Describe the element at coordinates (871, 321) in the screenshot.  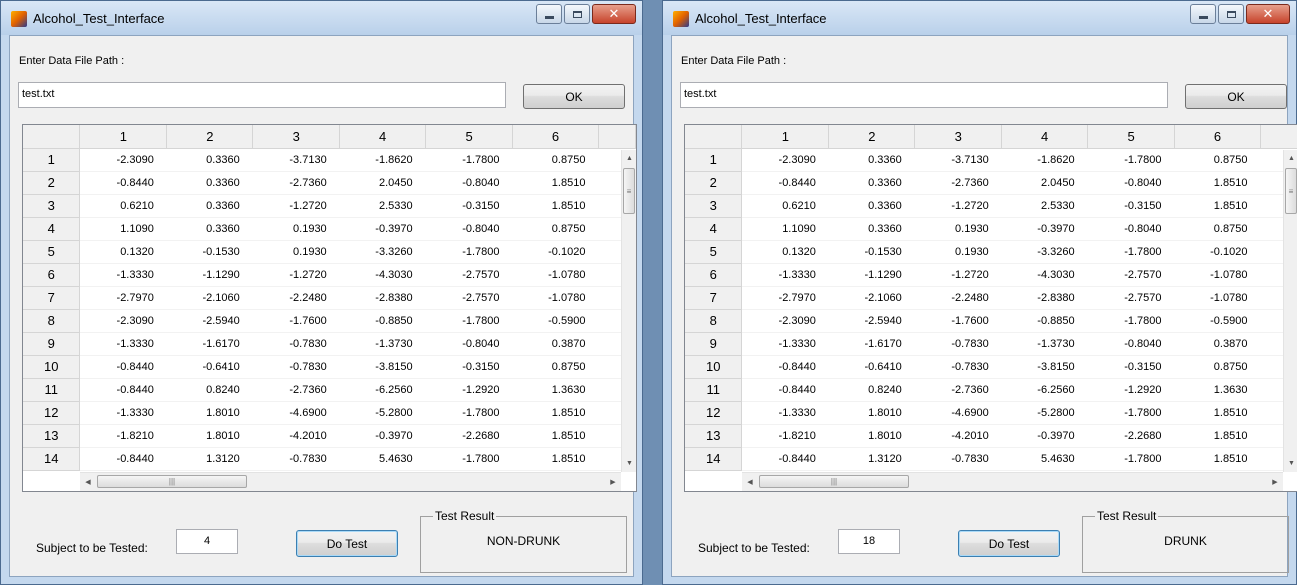
I see `table-cell: -2.5940` at that location.